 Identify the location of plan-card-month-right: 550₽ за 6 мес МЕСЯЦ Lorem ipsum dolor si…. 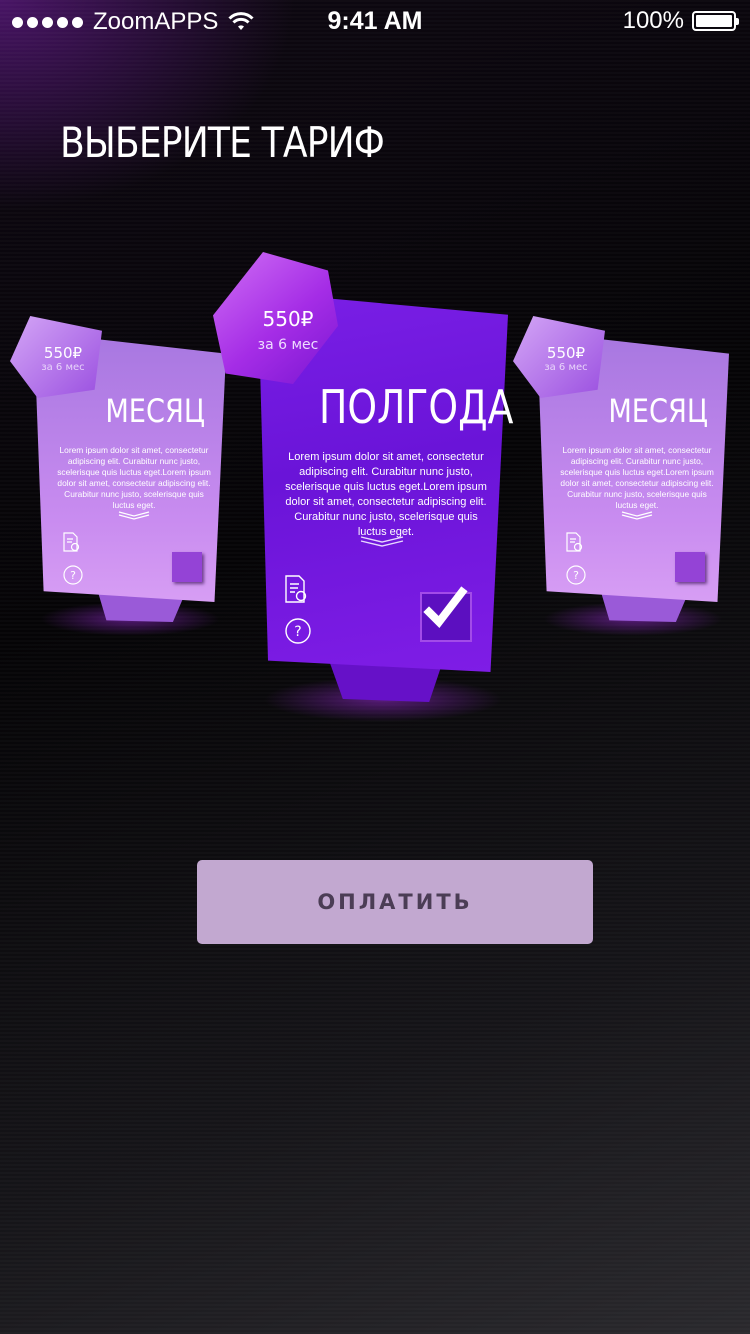
(623, 472).